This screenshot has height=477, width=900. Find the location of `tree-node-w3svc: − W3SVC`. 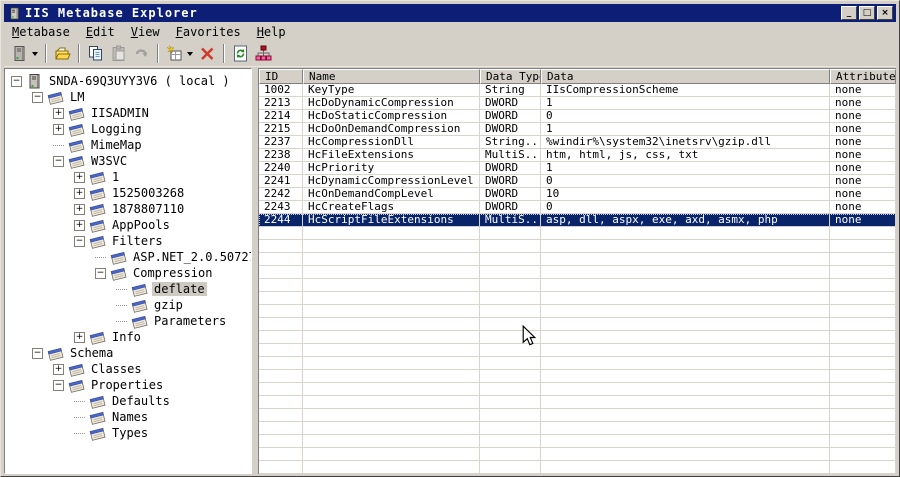

tree-node-w3svc: − W3SVC is located at coordinates (128, 161).